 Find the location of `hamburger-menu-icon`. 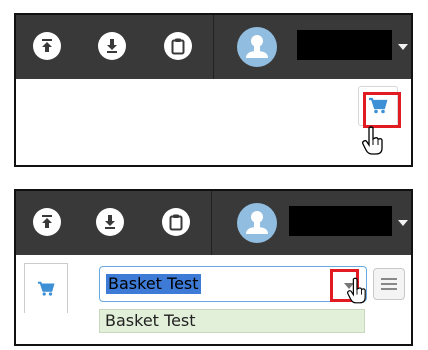

hamburger-menu-icon is located at coordinates (389, 284).